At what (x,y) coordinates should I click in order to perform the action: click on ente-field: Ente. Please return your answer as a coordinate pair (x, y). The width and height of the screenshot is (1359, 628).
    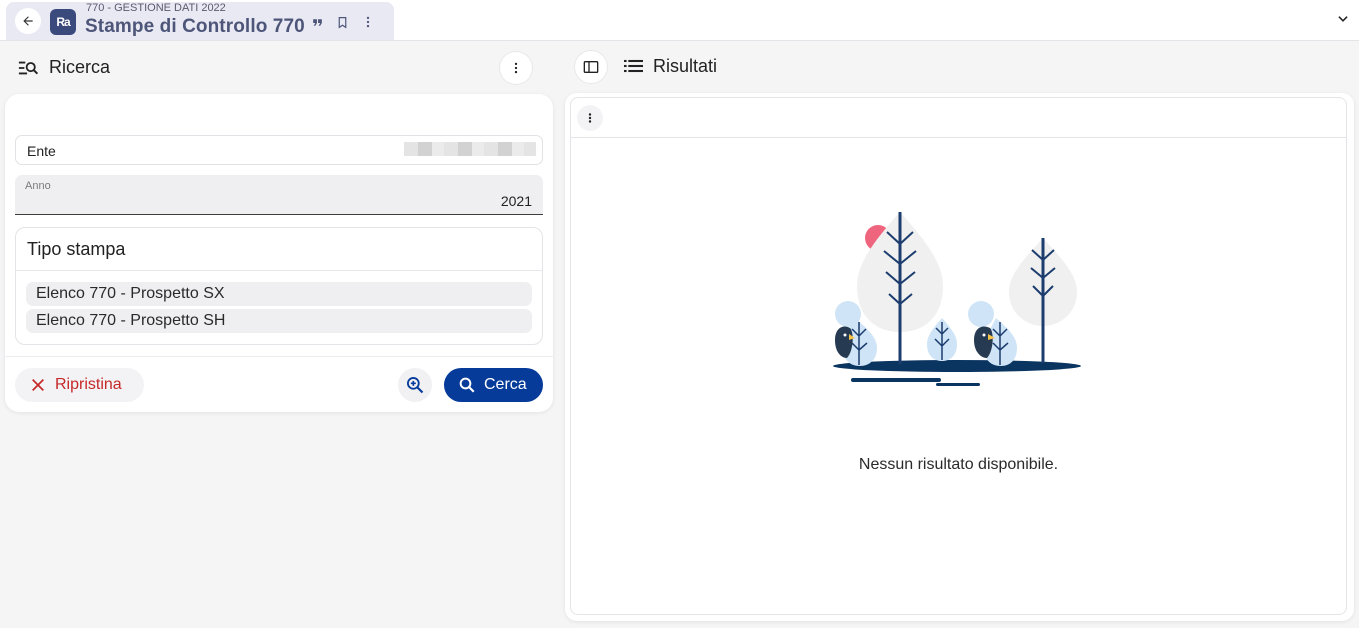
    Looking at the image, I should click on (279, 150).